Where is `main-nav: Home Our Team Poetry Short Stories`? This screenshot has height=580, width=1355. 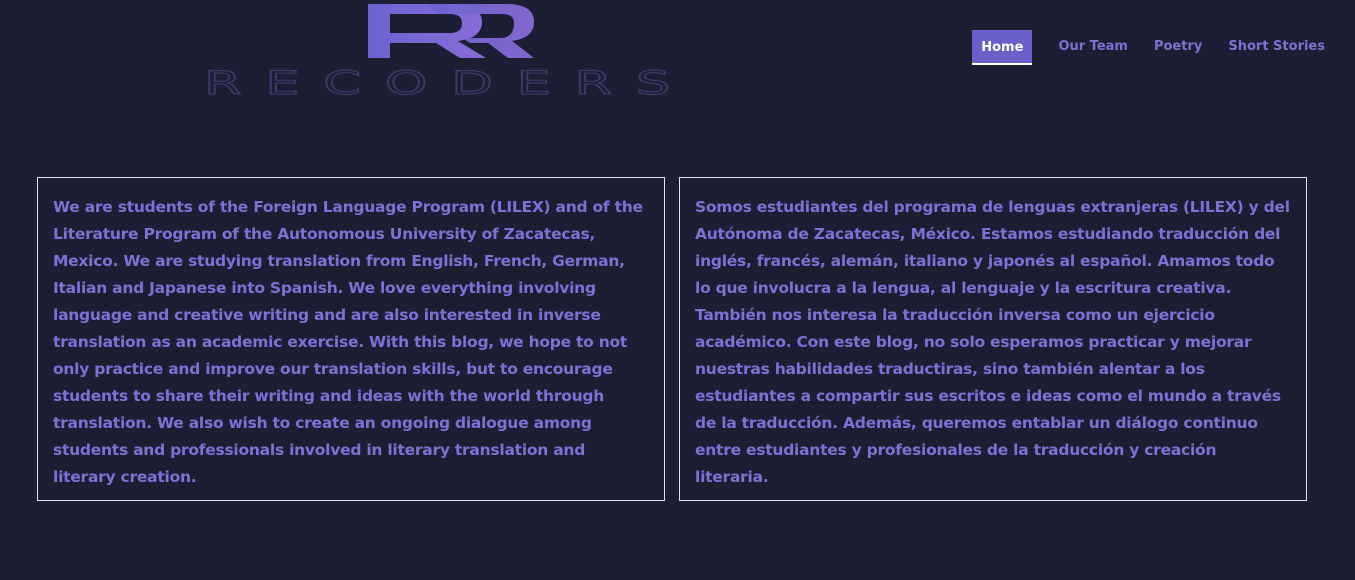 main-nav: Home Our Team Poetry Short Stories is located at coordinates (1148, 47).